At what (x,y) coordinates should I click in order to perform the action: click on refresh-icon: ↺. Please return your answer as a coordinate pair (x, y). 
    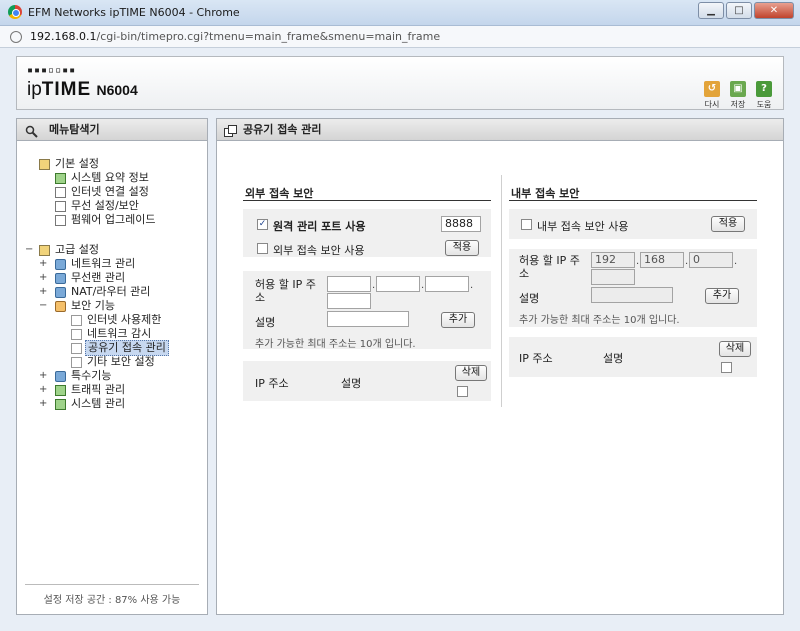
    Looking at the image, I should click on (712, 89).